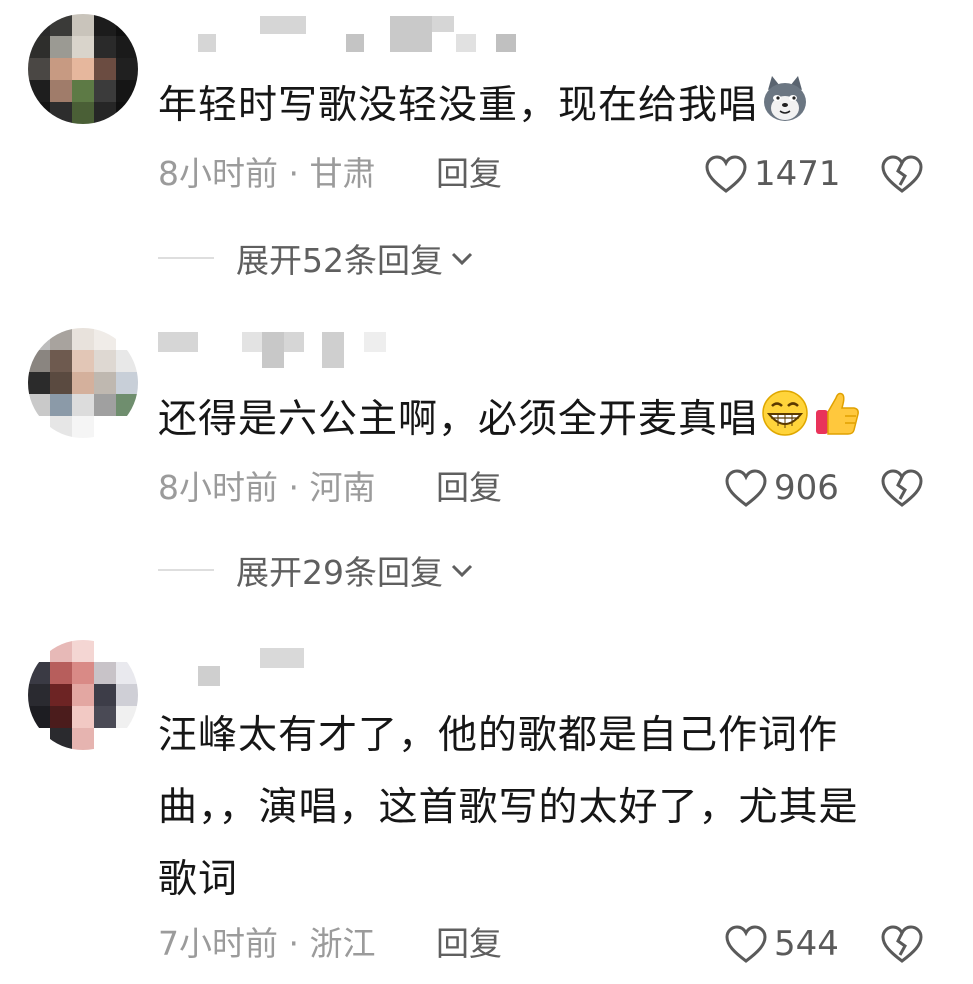  I want to click on time-location: 8小时前 · 甘肃, so click(267, 173).